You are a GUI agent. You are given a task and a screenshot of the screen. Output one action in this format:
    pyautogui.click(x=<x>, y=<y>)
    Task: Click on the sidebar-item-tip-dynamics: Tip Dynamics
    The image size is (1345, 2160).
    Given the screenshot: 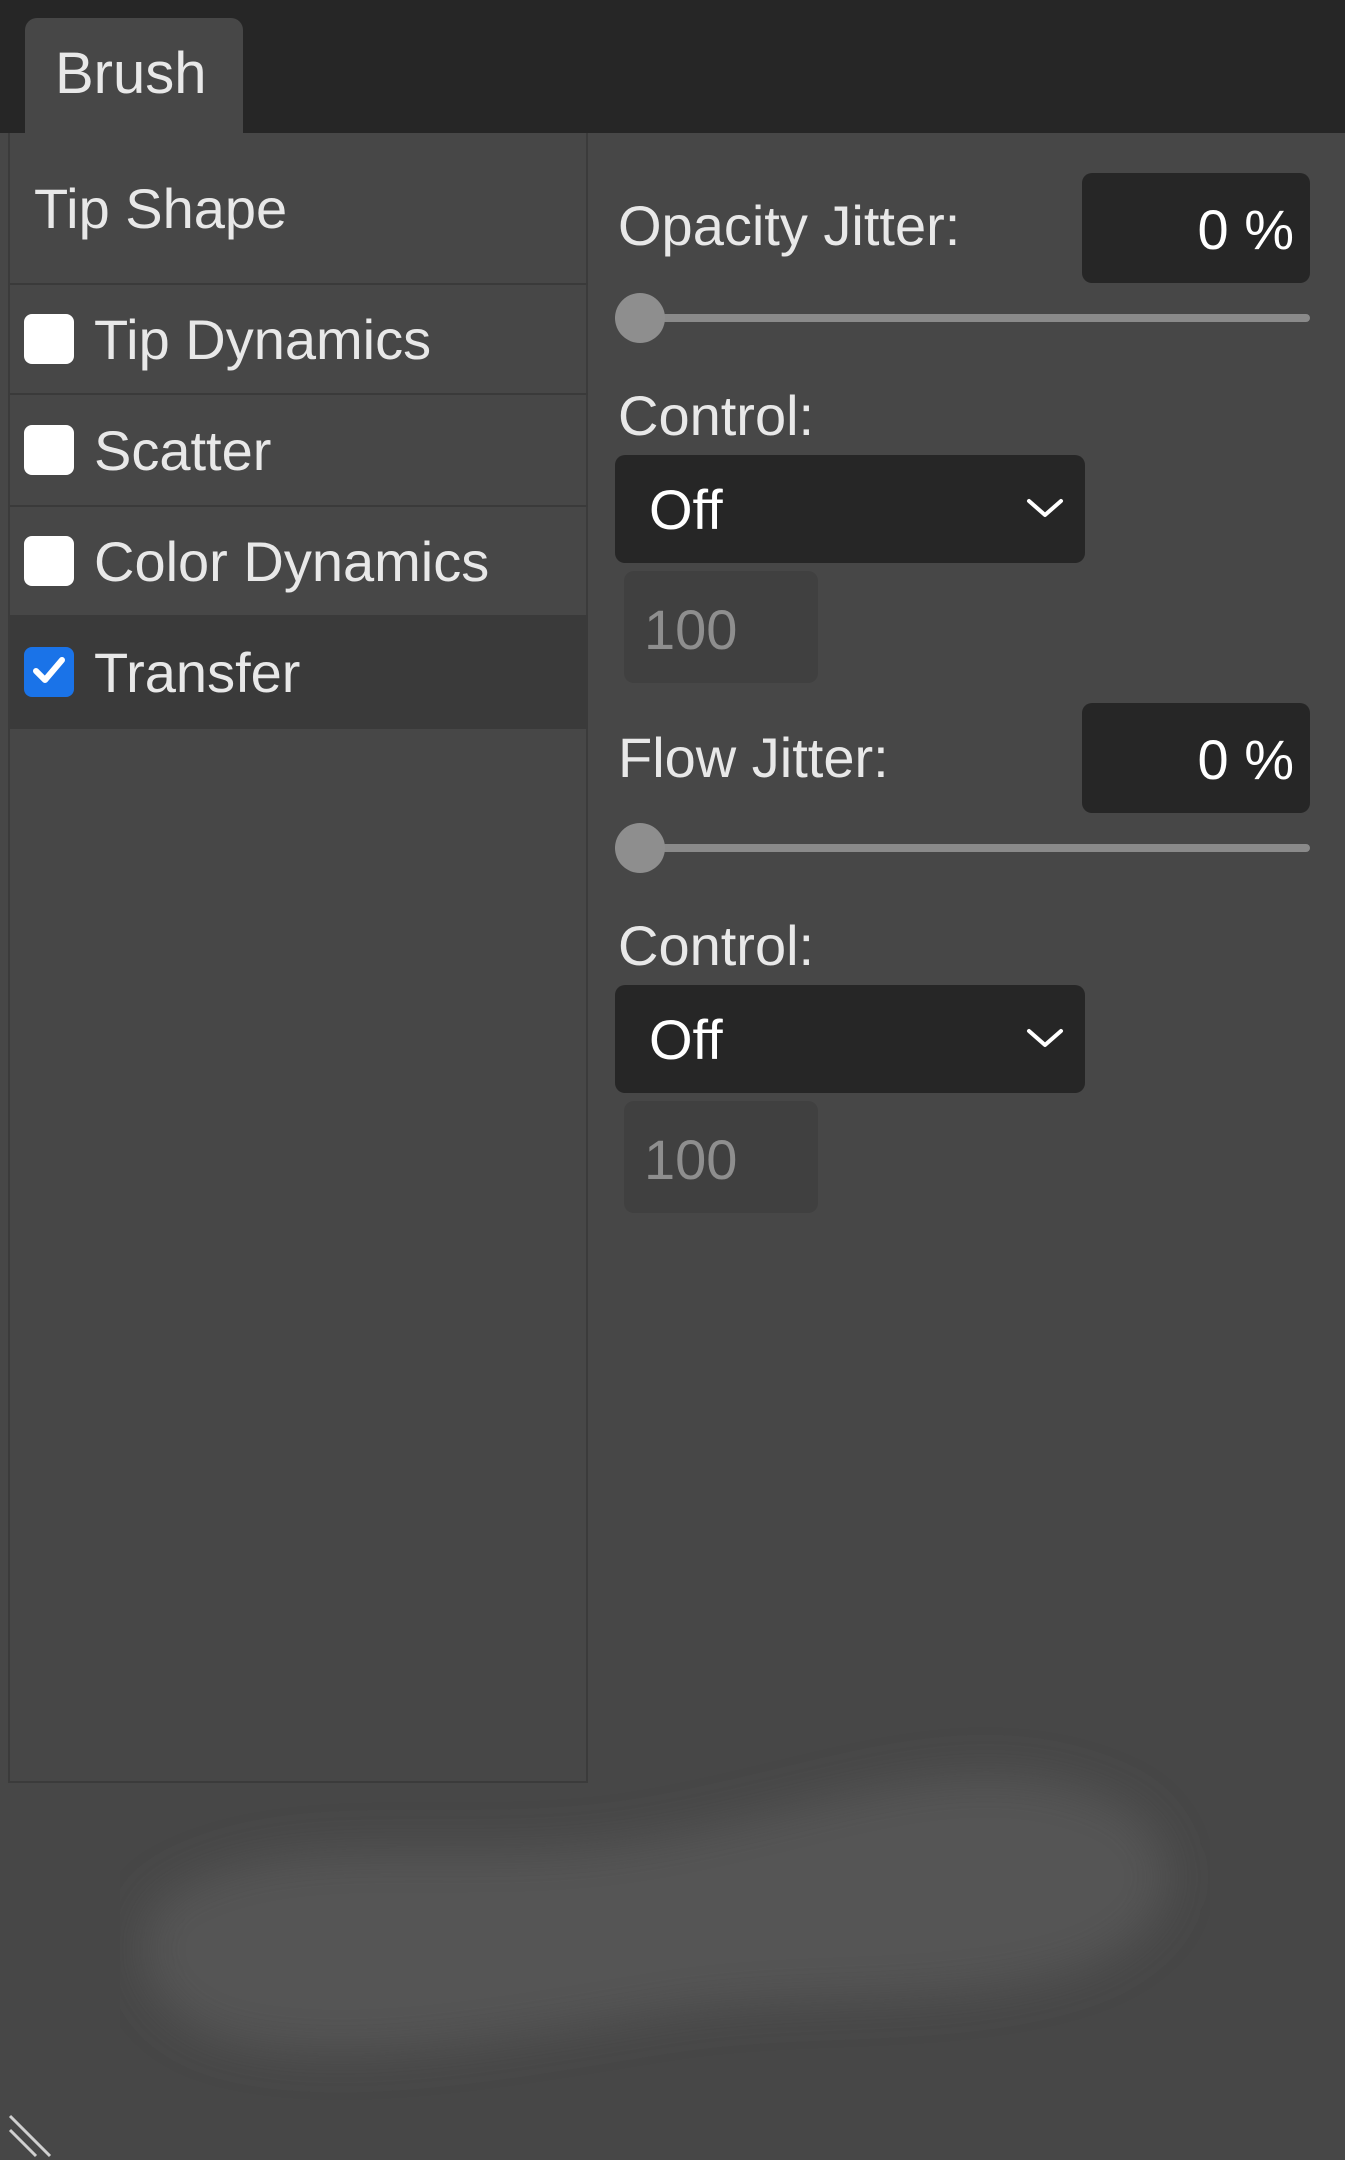 What is the action you would take?
    pyautogui.click(x=299, y=340)
    